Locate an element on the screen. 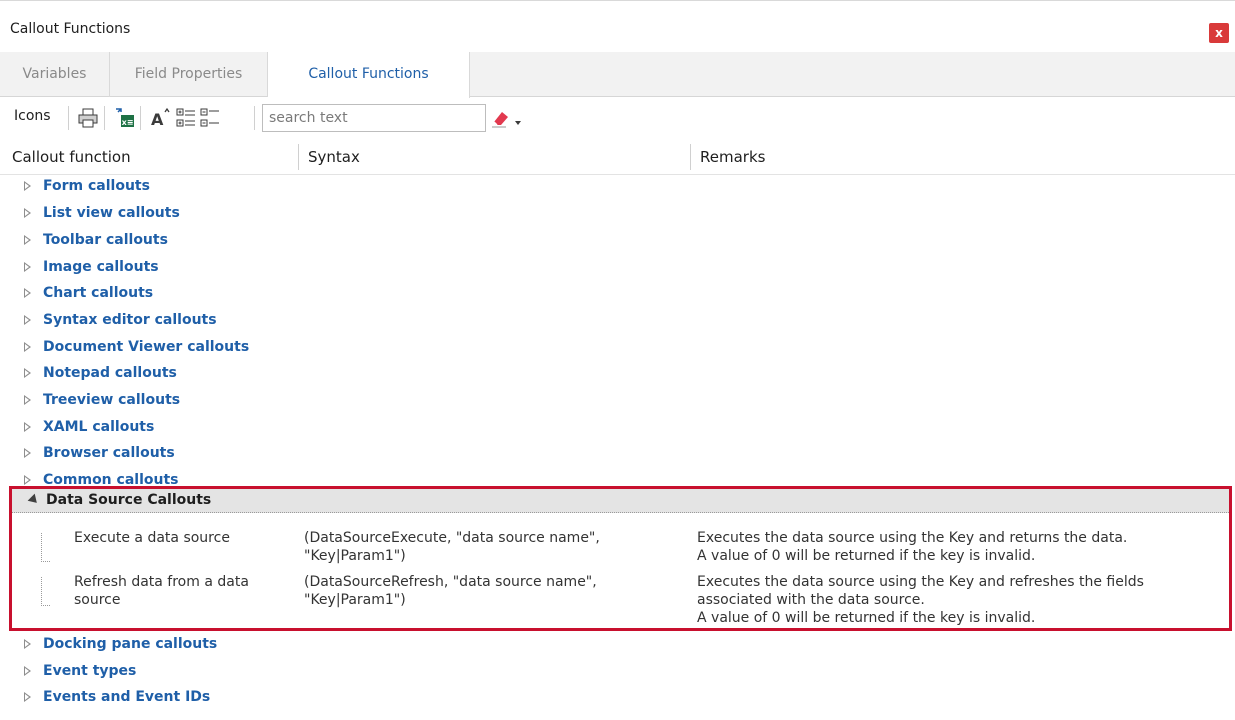  svg-text: x≡ is located at coordinates (128, 122).